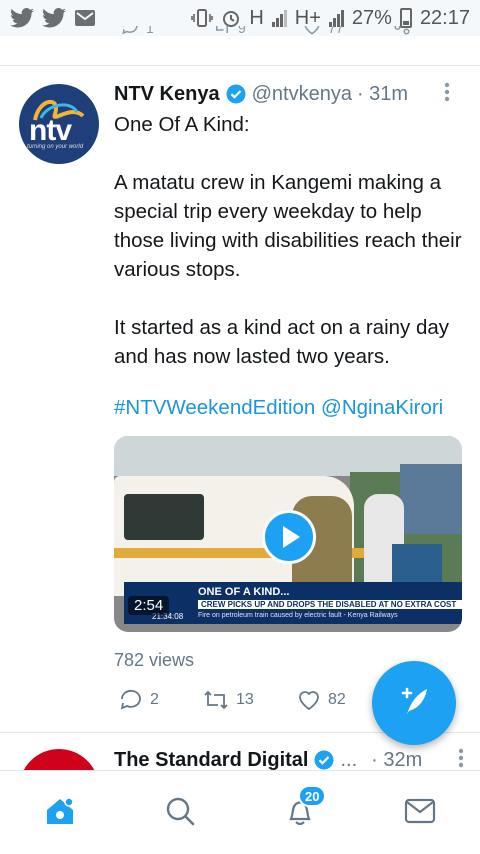  I want to click on hashtag-link: #NTVWeekendEdition, so click(214, 407).